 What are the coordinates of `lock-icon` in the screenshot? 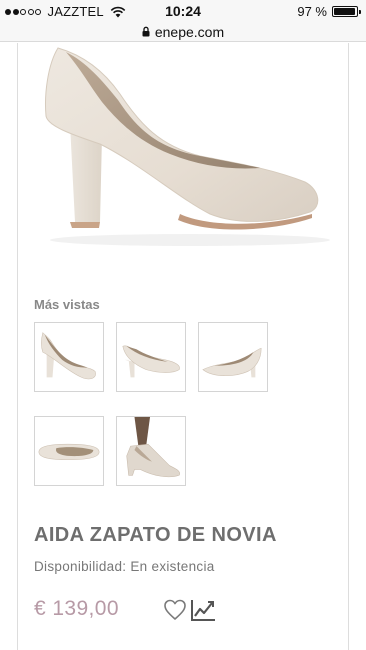 It's located at (146, 31).